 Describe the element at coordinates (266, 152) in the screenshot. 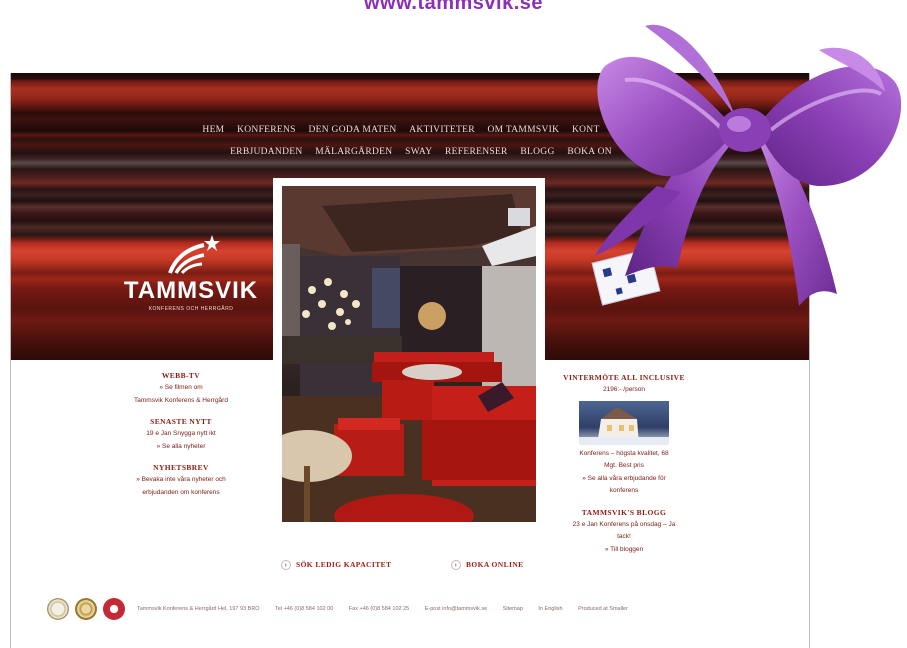

I see `nav-item-erbjudanden: ERBJUDANDEN` at that location.